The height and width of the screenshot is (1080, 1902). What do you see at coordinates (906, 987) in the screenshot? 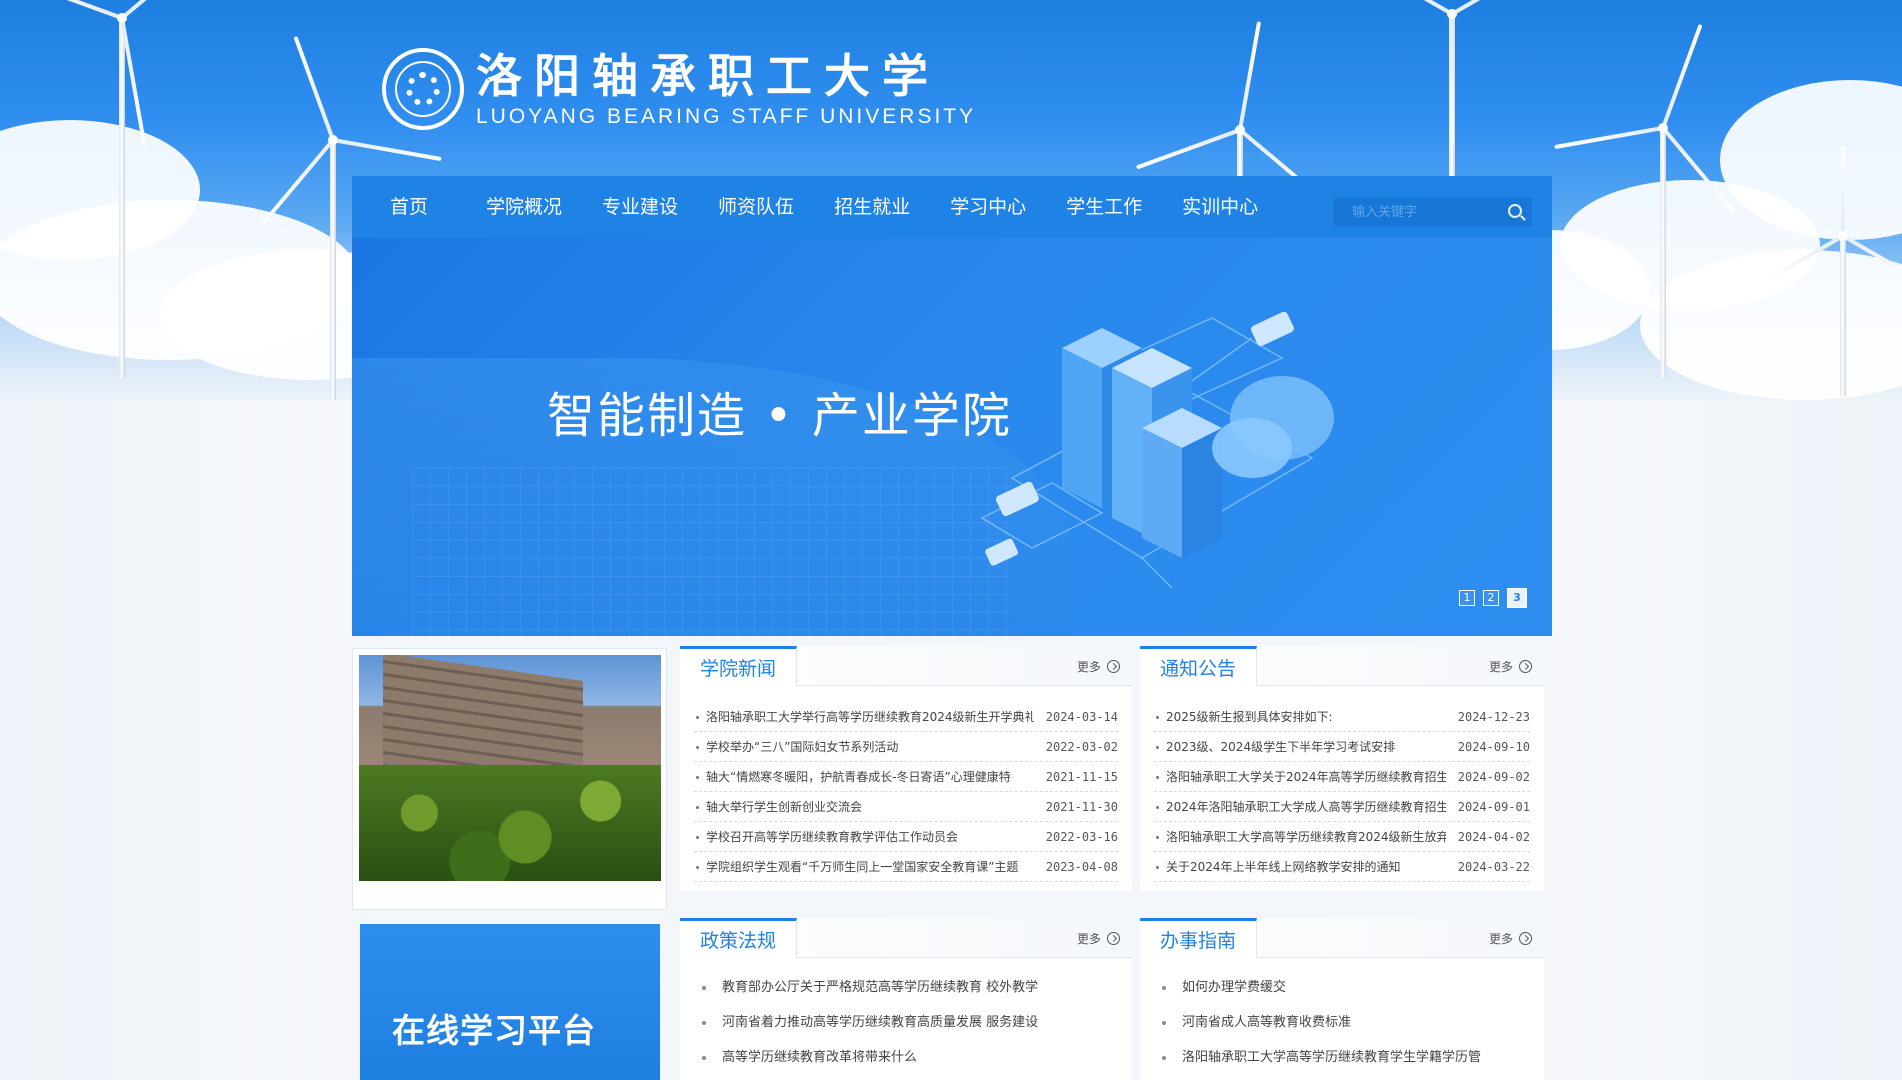
I see `list-item: 教育部办公厅关于严格规范高等学历继续教育 校外教学` at bounding box center [906, 987].